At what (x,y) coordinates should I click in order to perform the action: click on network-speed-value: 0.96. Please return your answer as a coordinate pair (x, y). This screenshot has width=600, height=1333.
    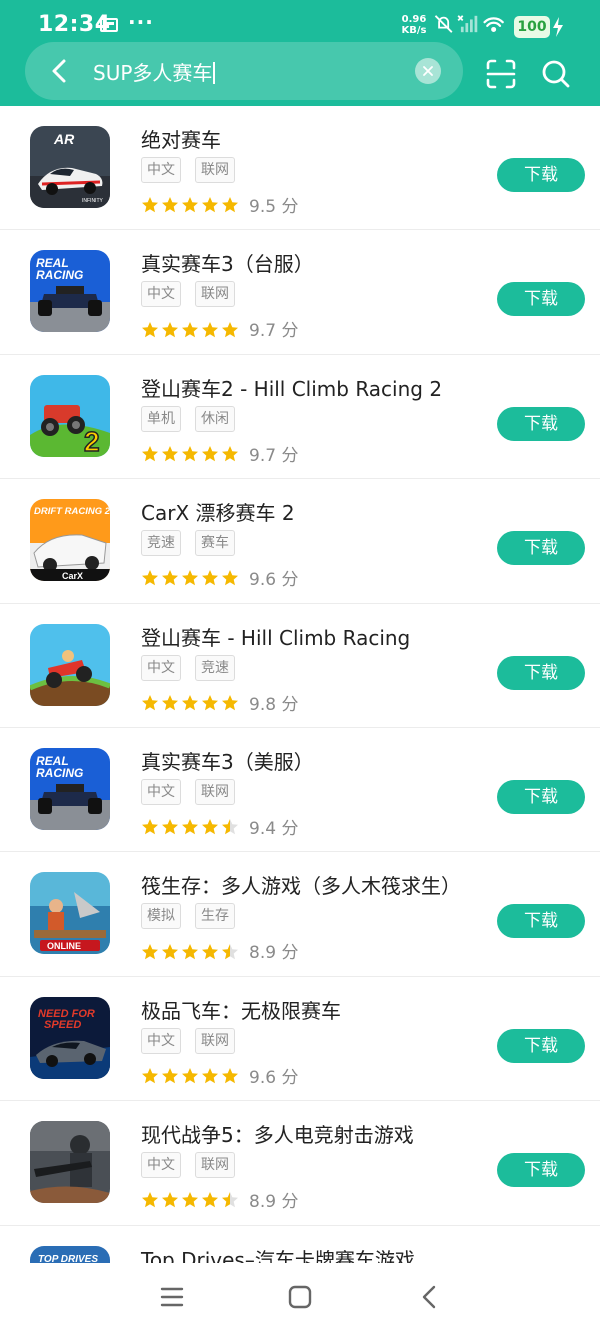
    Looking at the image, I should click on (414, 19).